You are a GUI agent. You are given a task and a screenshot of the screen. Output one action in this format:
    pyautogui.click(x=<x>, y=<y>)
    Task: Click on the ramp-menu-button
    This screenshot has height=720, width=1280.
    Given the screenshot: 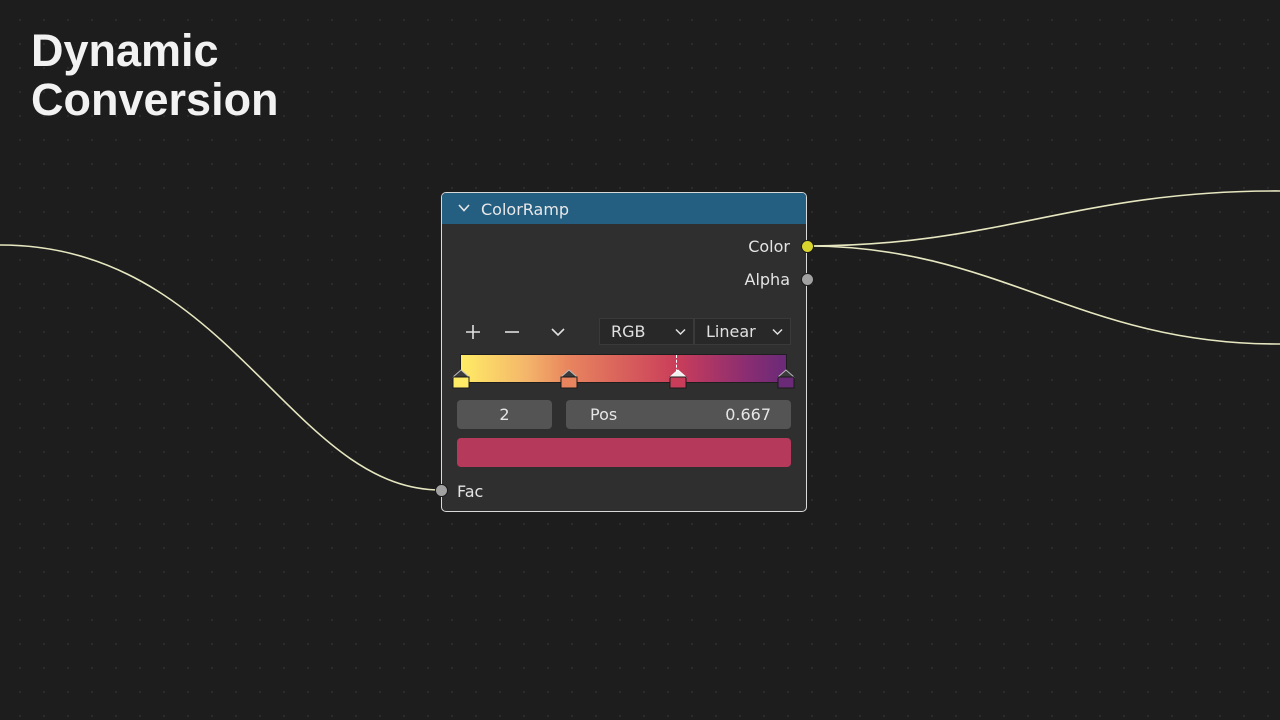 What is the action you would take?
    pyautogui.click(x=558, y=332)
    